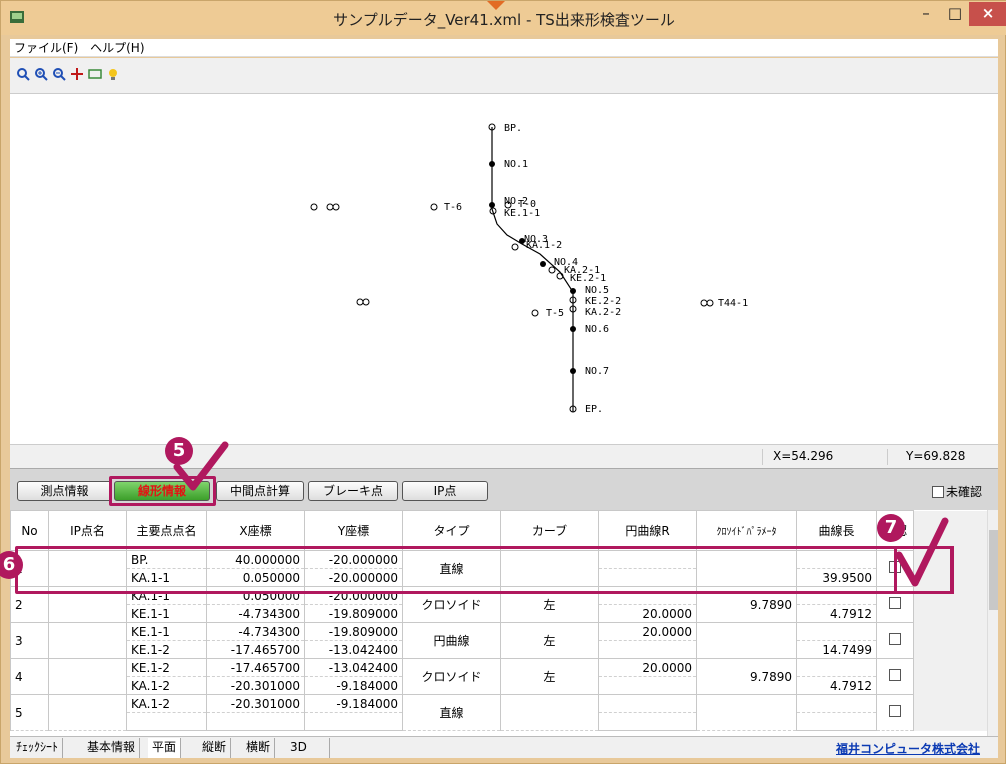 This screenshot has width=1006, height=764. What do you see at coordinates (95, 74) in the screenshot?
I see `fit-icon` at bounding box center [95, 74].